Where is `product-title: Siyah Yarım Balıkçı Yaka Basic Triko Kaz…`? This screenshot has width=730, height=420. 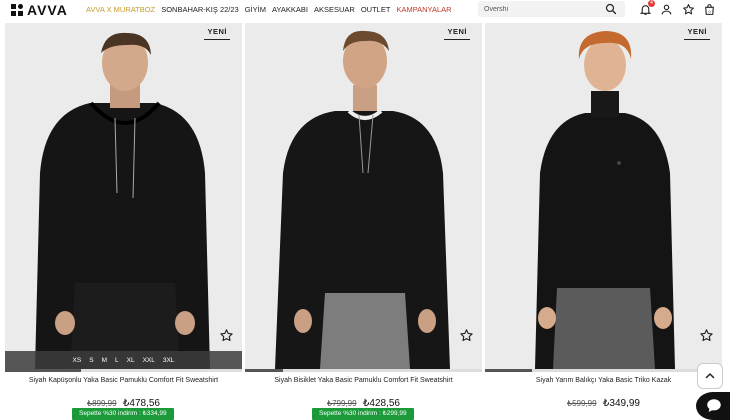 product-title: Siyah Yarım Balıkçı Yaka Basic Triko Kaz… is located at coordinates (603, 380).